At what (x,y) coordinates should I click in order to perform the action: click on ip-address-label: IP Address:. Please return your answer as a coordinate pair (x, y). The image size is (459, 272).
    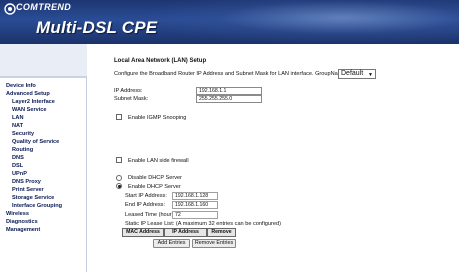
    Looking at the image, I should click on (128, 91).